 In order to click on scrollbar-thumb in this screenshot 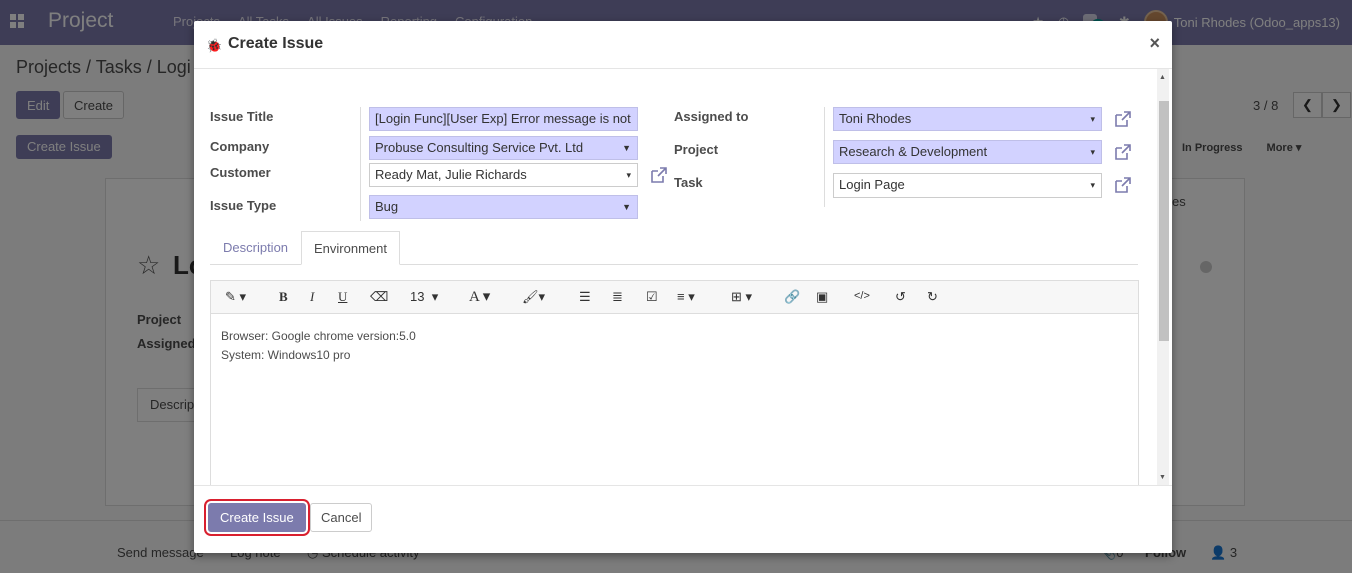, I will do `click(1164, 221)`.